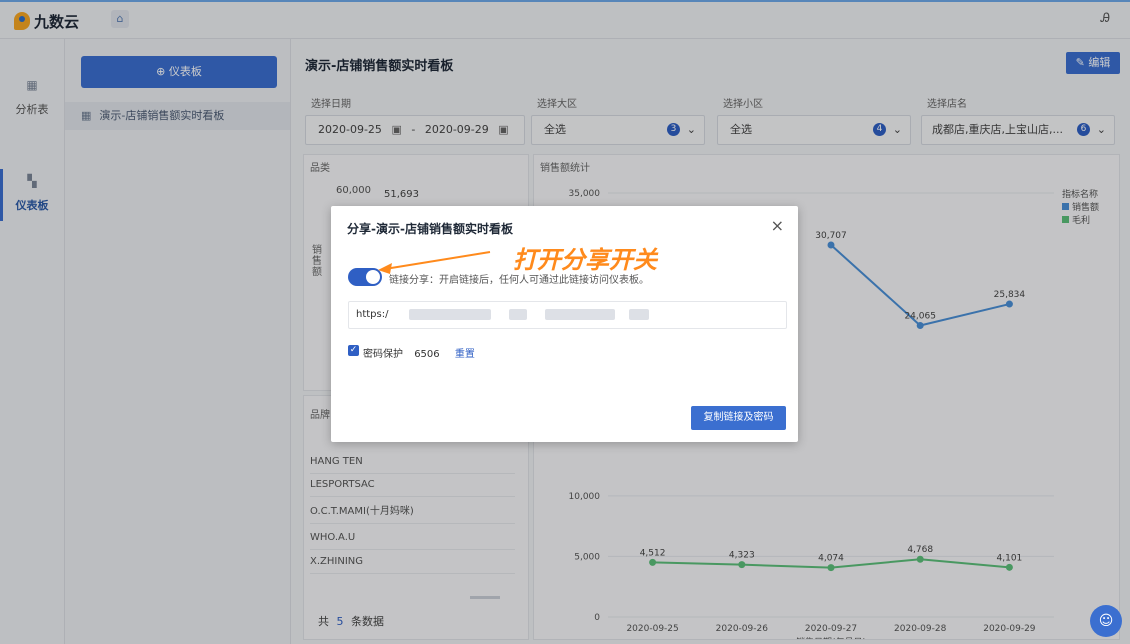  I want to click on chat-support-button: ☺, so click(1106, 621).